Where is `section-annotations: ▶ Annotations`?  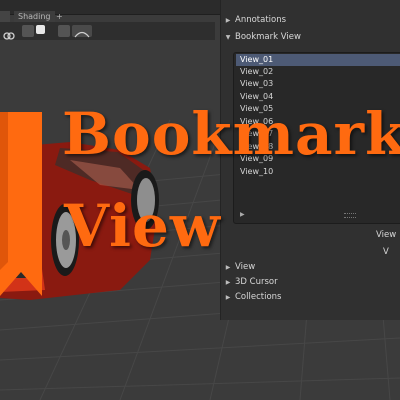 section-annotations: ▶ Annotations is located at coordinates (310, 20).